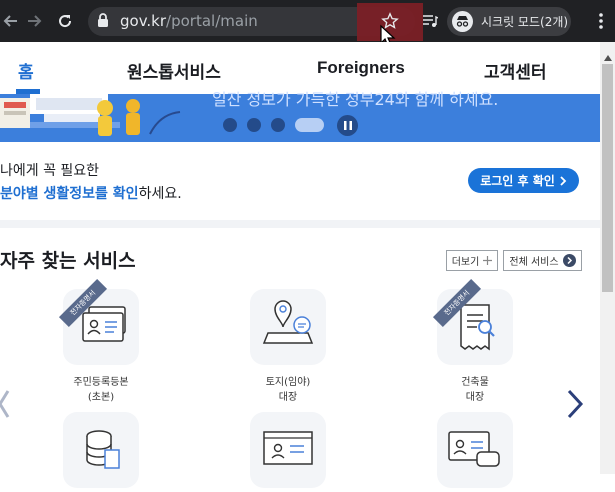 The width and height of the screenshot is (615, 492). What do you see at coordinates (488, 260) in the screenshot?
I see `plus-icon` at bounding box center [488, 260].